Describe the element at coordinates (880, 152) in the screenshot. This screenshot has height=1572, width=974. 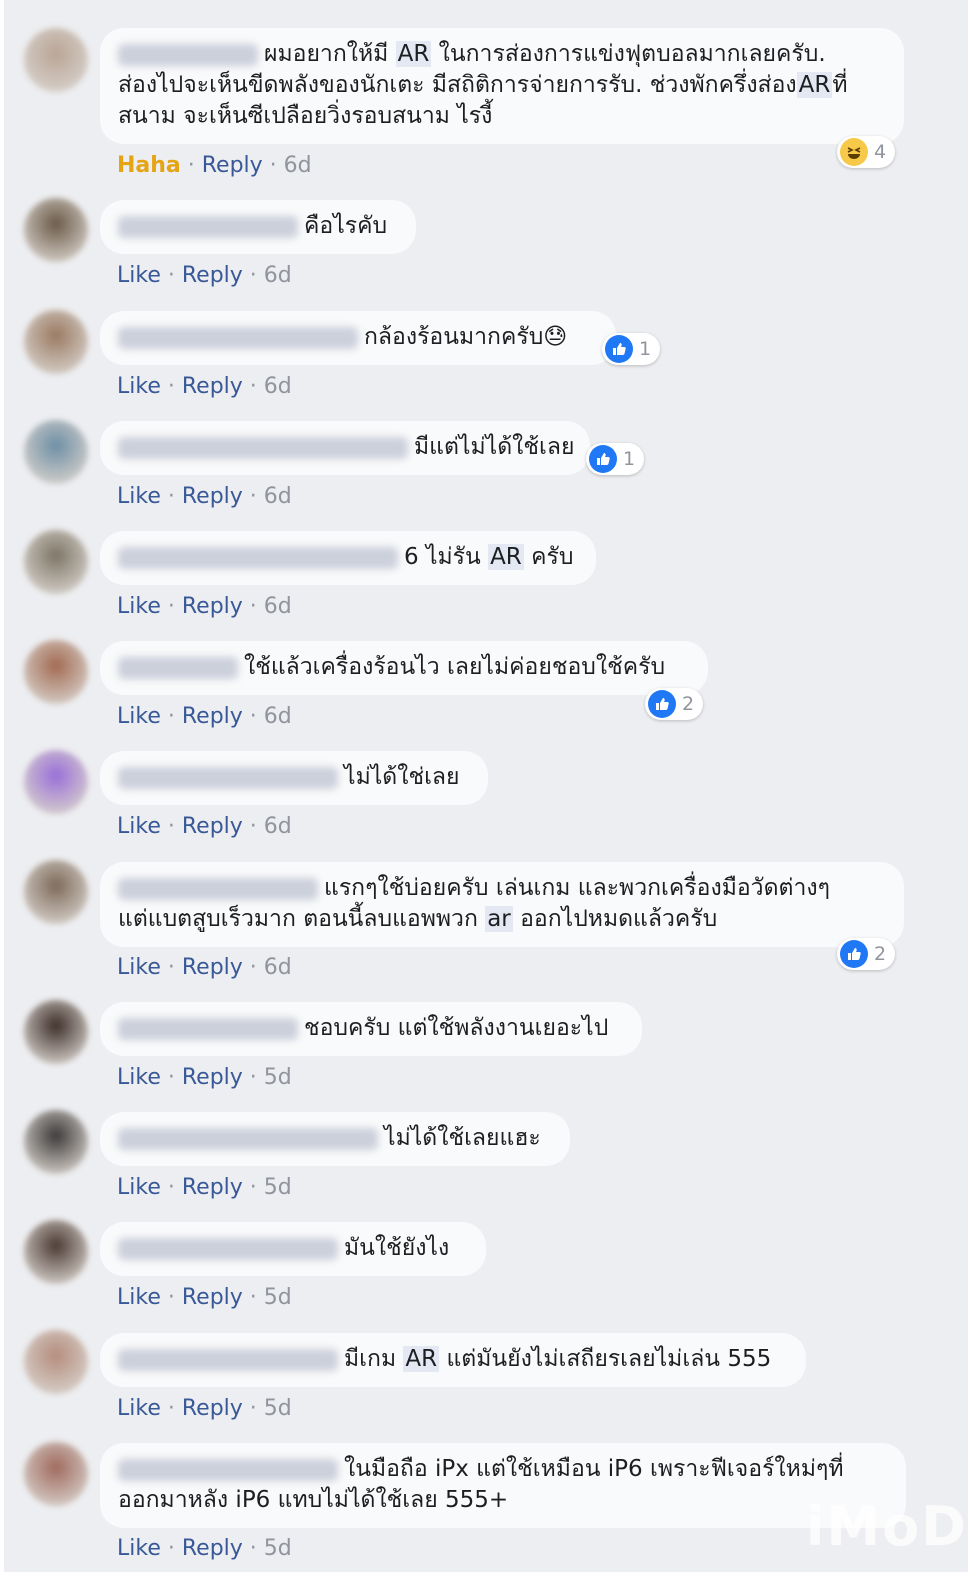
I see `reaction-count: 4` at that location.